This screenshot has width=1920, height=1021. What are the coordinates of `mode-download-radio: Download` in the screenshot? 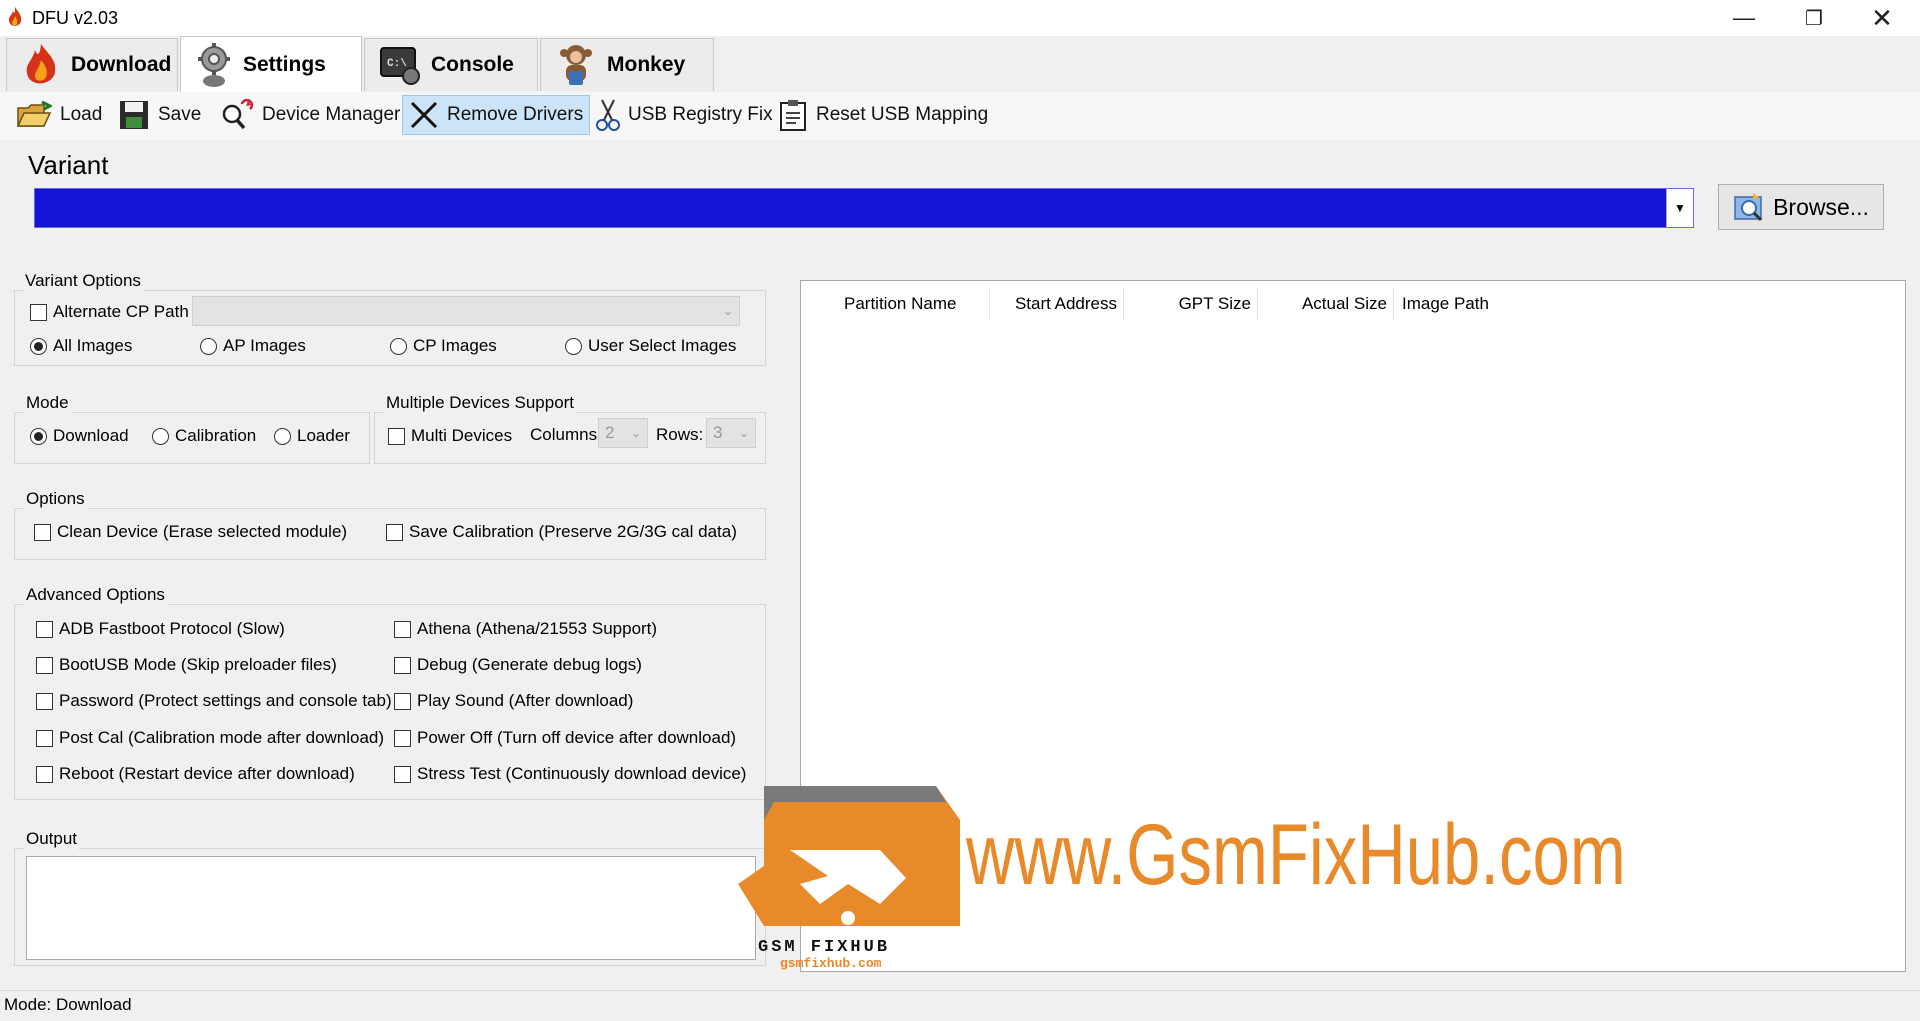 It's located at (79, 436).